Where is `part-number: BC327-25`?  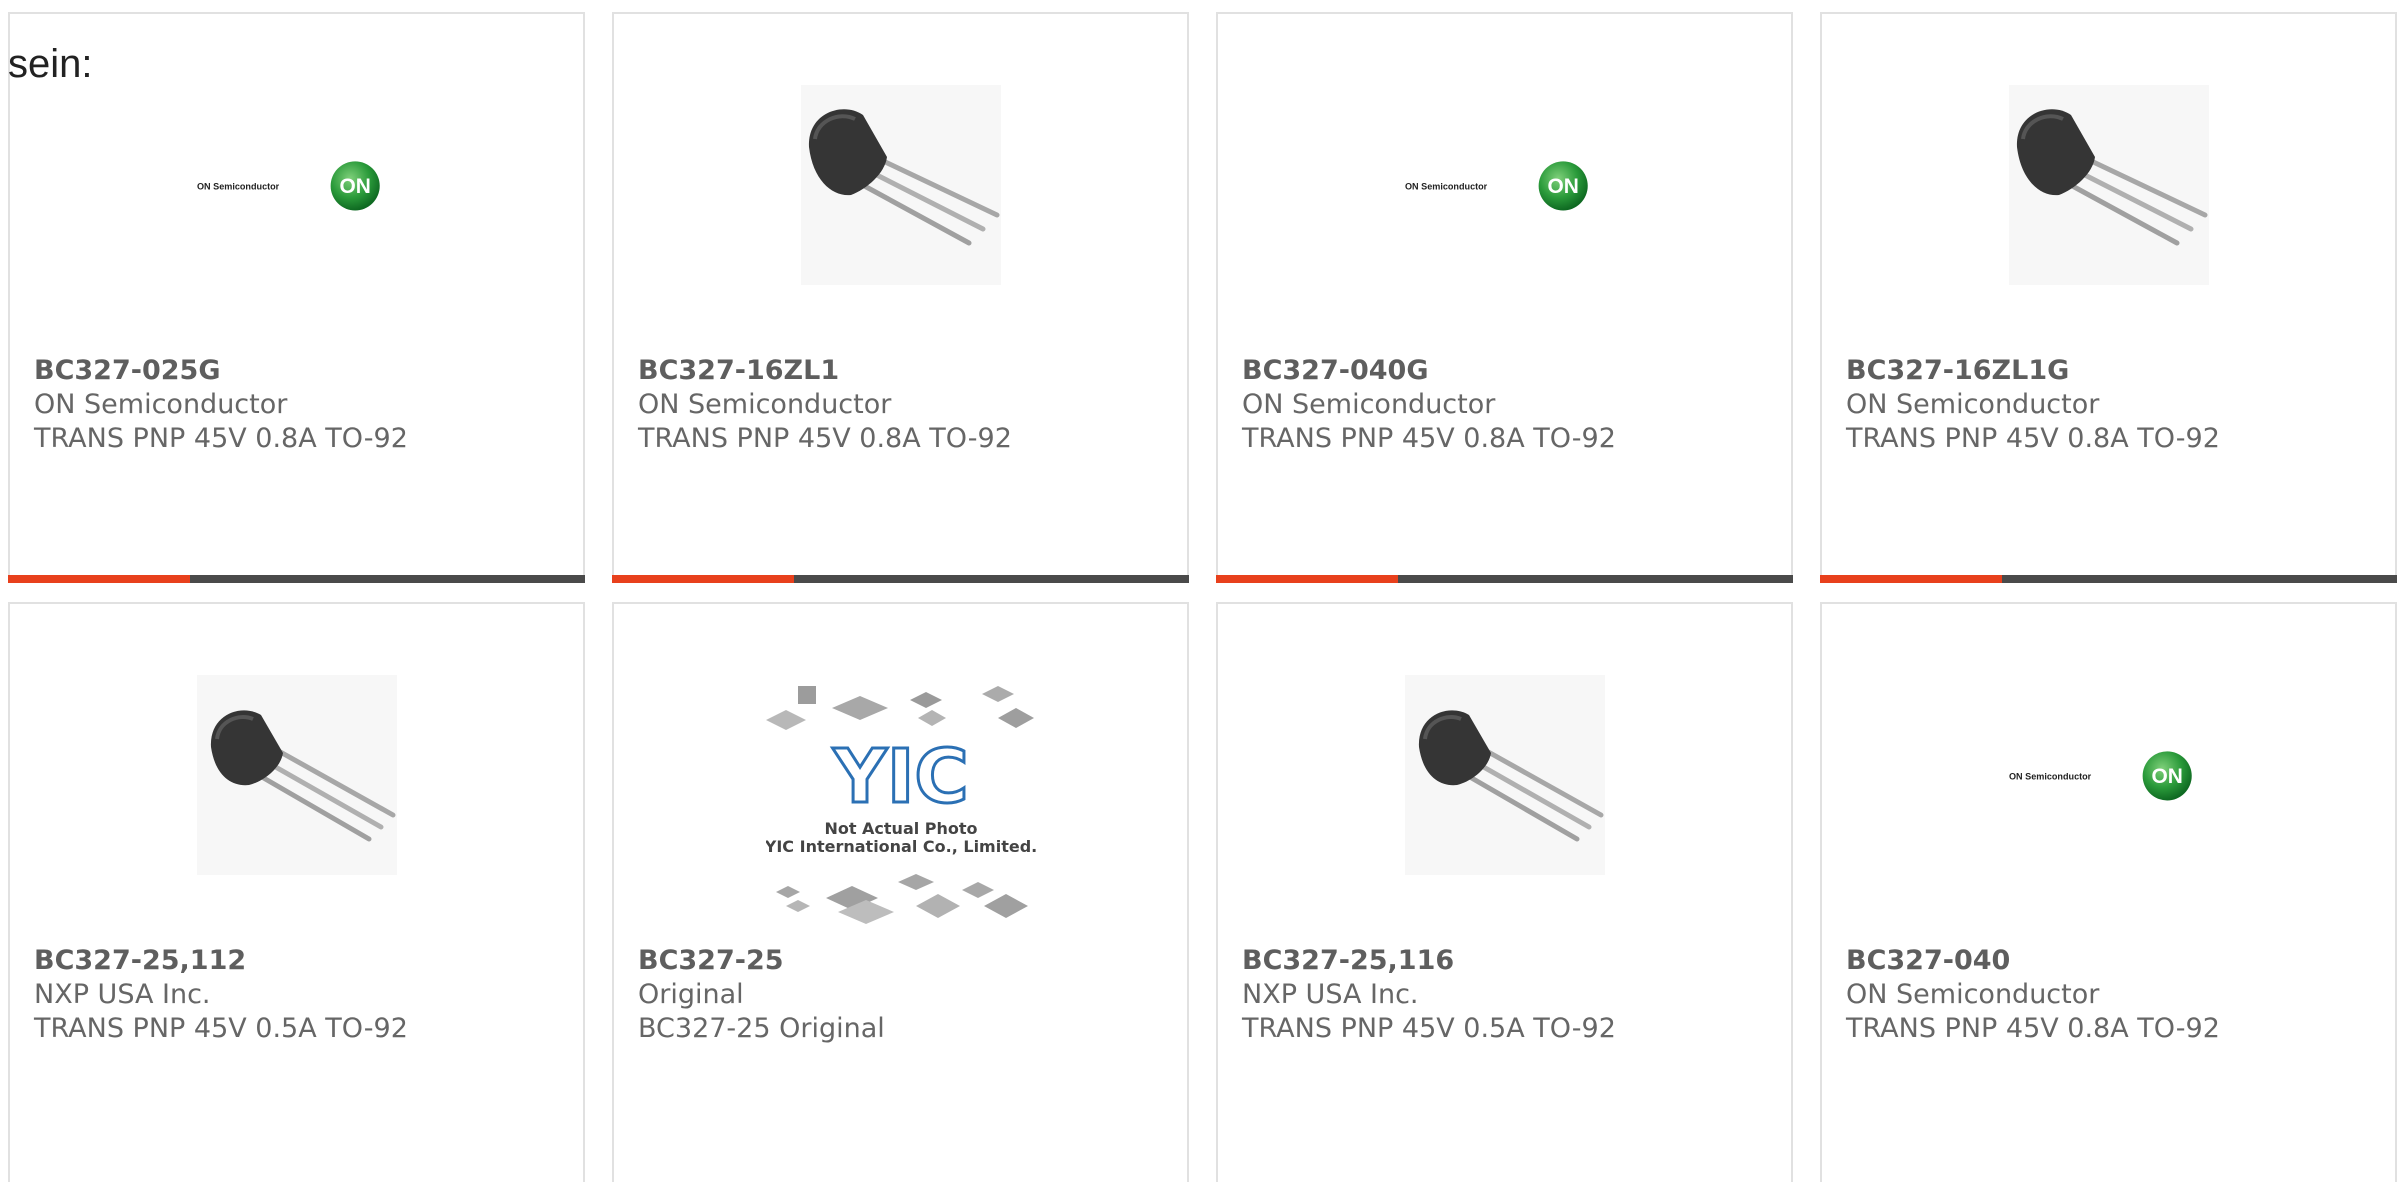
part-number: BC327-25 is located at coordinates (761, 961).